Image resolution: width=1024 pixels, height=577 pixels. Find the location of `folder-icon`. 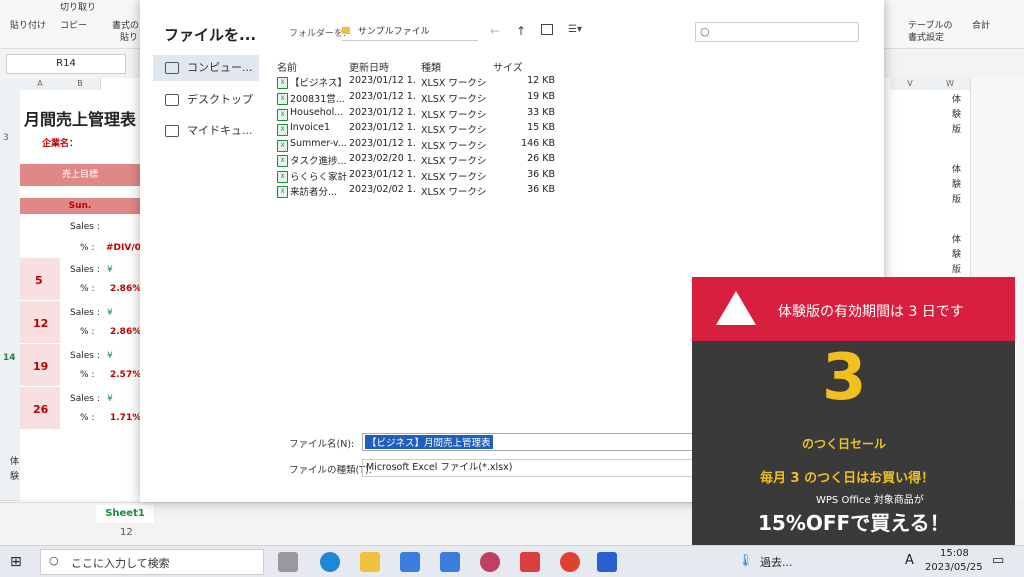

folder-icon is located at coordinates (346, 30).